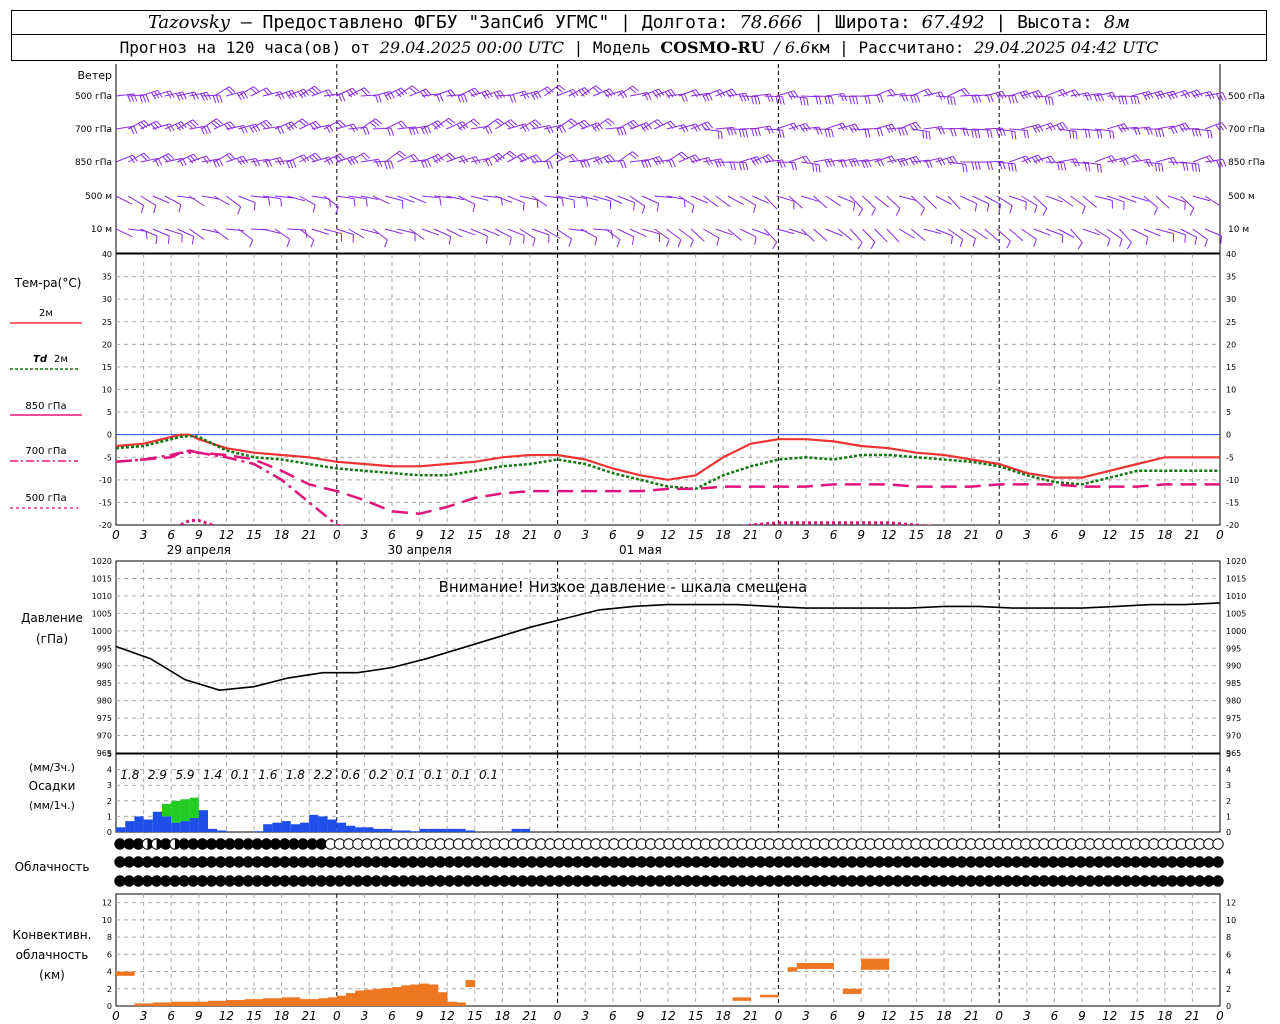 This screenshot has width=1280, height=1024. I want to click on conv-xtick: 9, so click(861, 1016).